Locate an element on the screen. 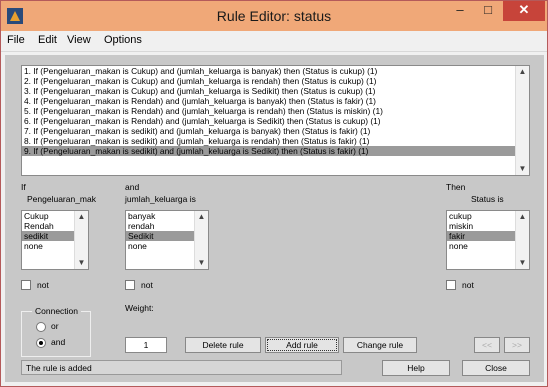  maximize-button: □ is located at coordinates (488, 11).